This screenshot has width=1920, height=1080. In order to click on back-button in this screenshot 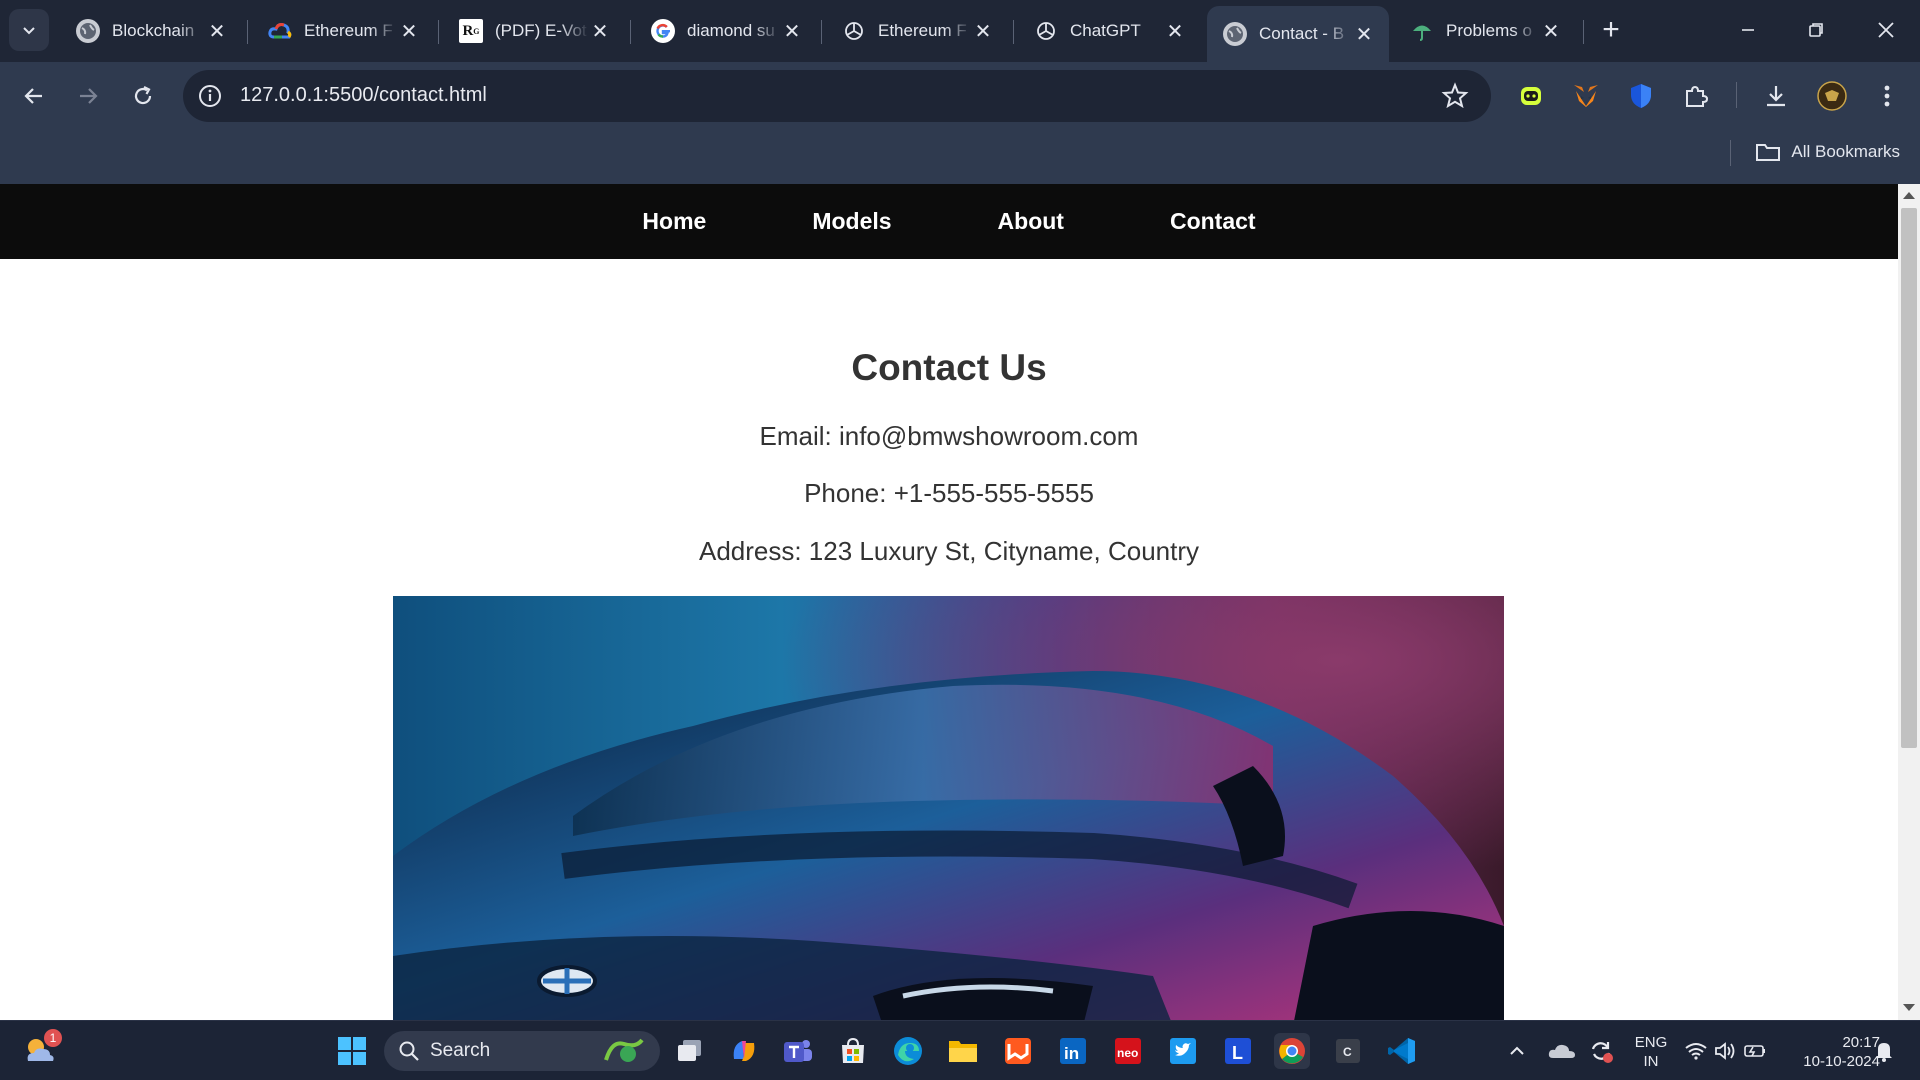, I will do `click(34, 96)`.